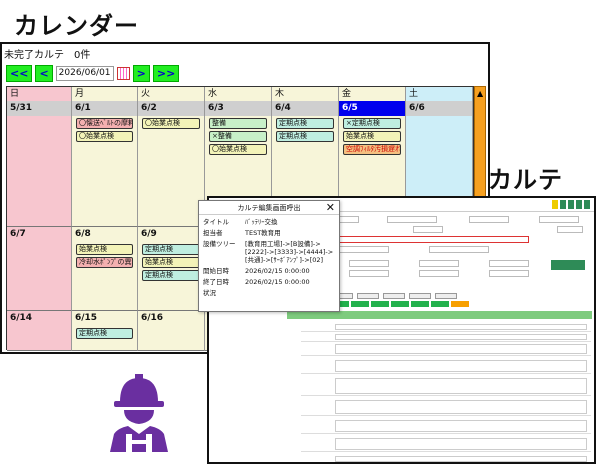 This screenshot has width=600, height=468. Describe the element at coordinates (139, 413) in the screenshot. I see `worker-hardhat-icon` at that location.